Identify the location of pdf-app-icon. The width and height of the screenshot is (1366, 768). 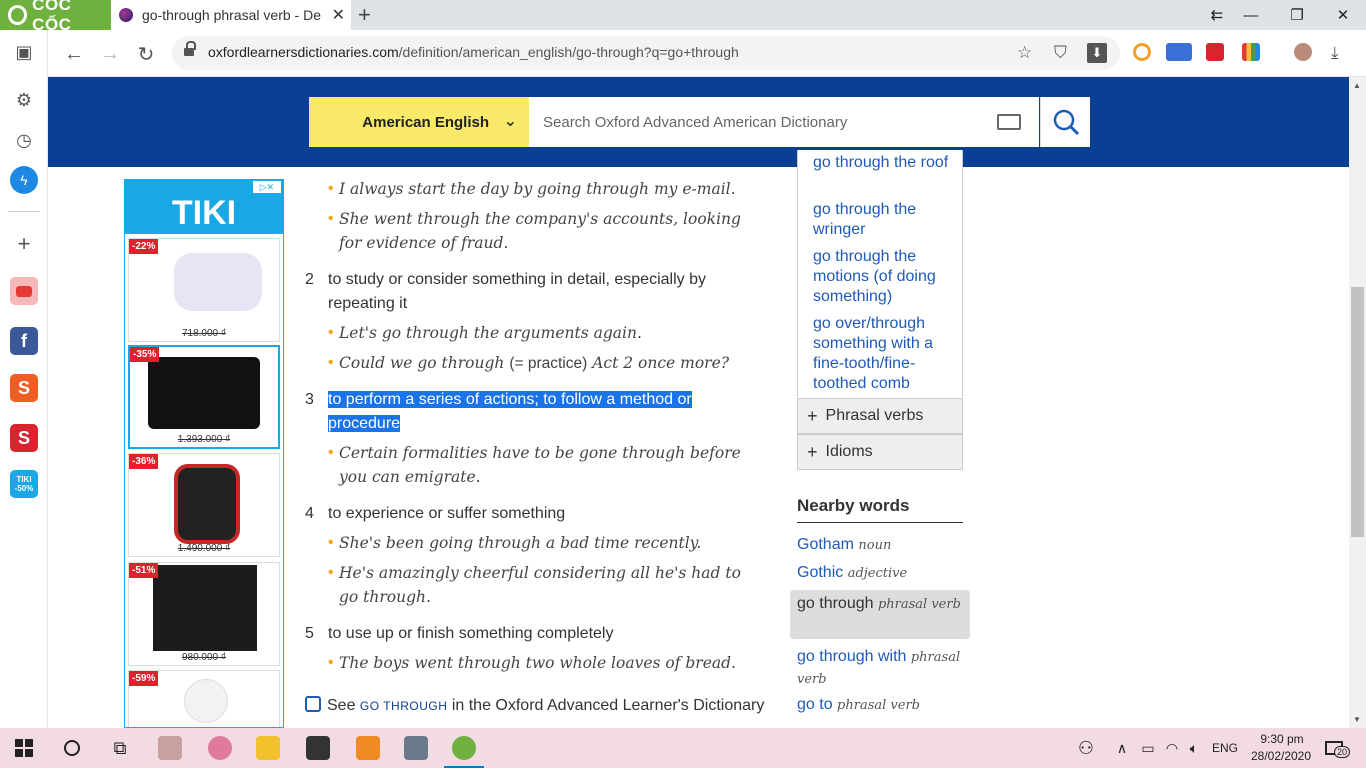
(368, 748).